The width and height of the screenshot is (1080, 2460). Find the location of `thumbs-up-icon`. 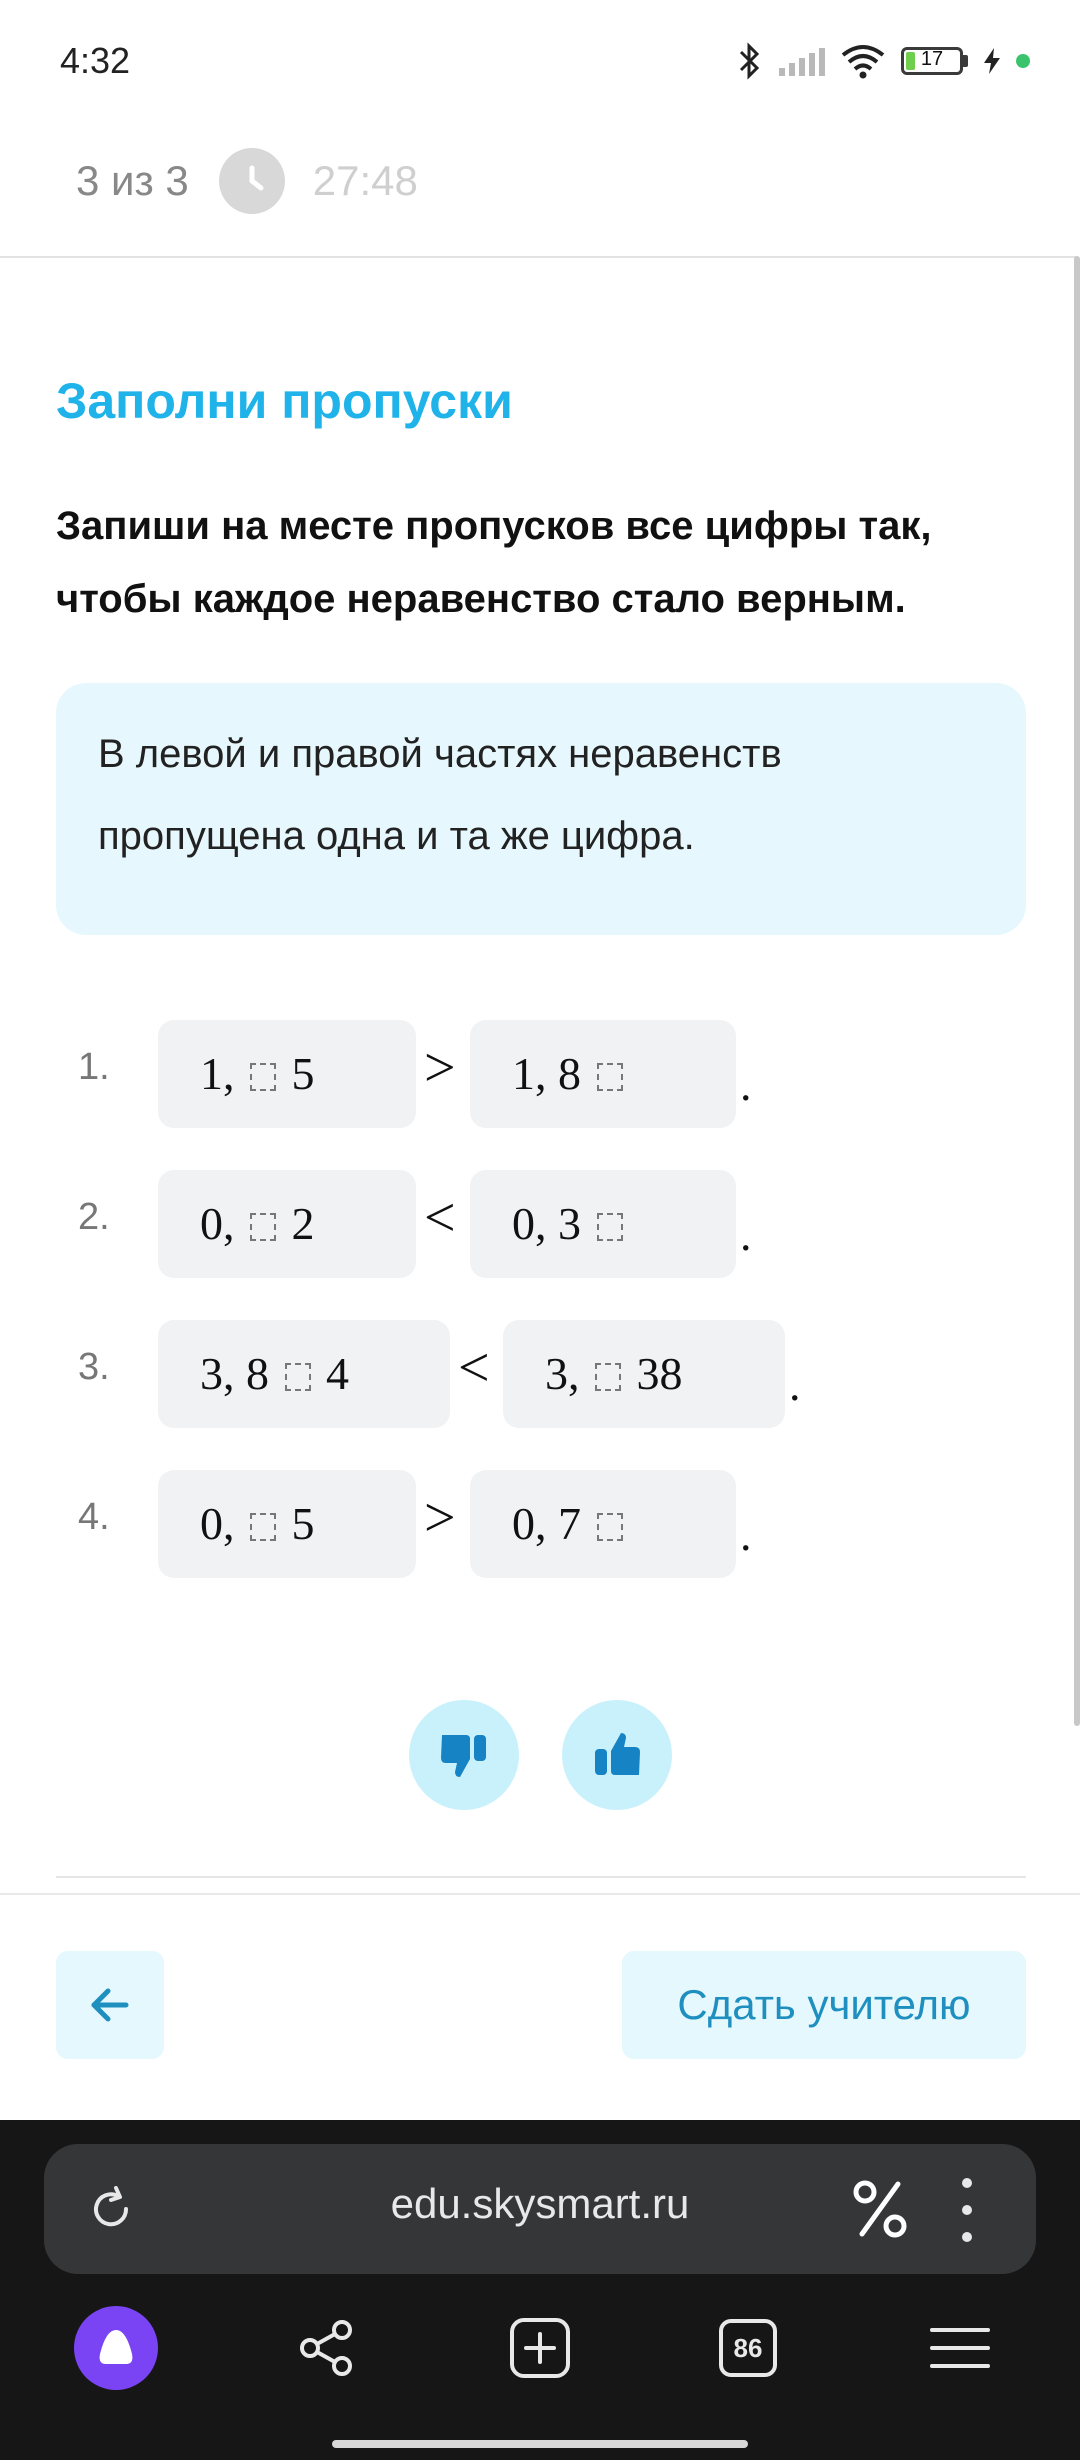

thumbs-up-icon is located at coordinates (617, 1754).